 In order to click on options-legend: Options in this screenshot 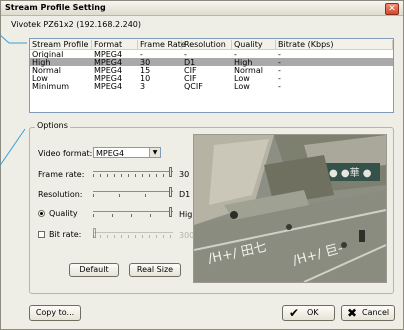, I will do `click(52, 125)`.